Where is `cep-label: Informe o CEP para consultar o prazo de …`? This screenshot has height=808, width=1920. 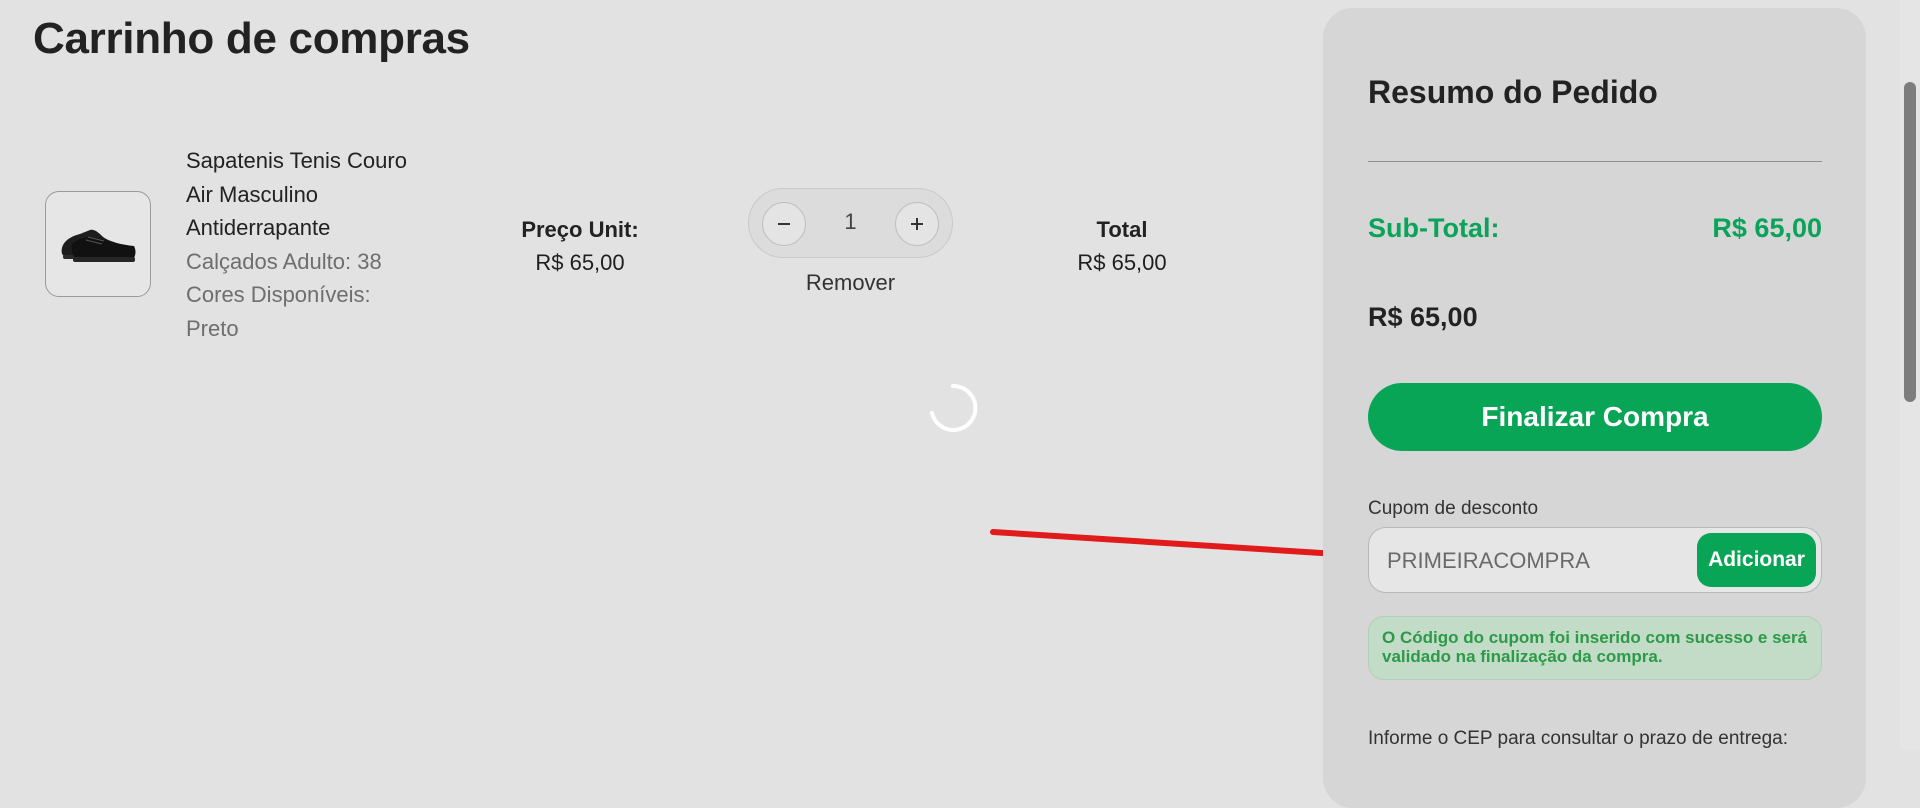 cep-label: Informe o CEP para consultar o prazo de … is located at coordinates (1578, 738).